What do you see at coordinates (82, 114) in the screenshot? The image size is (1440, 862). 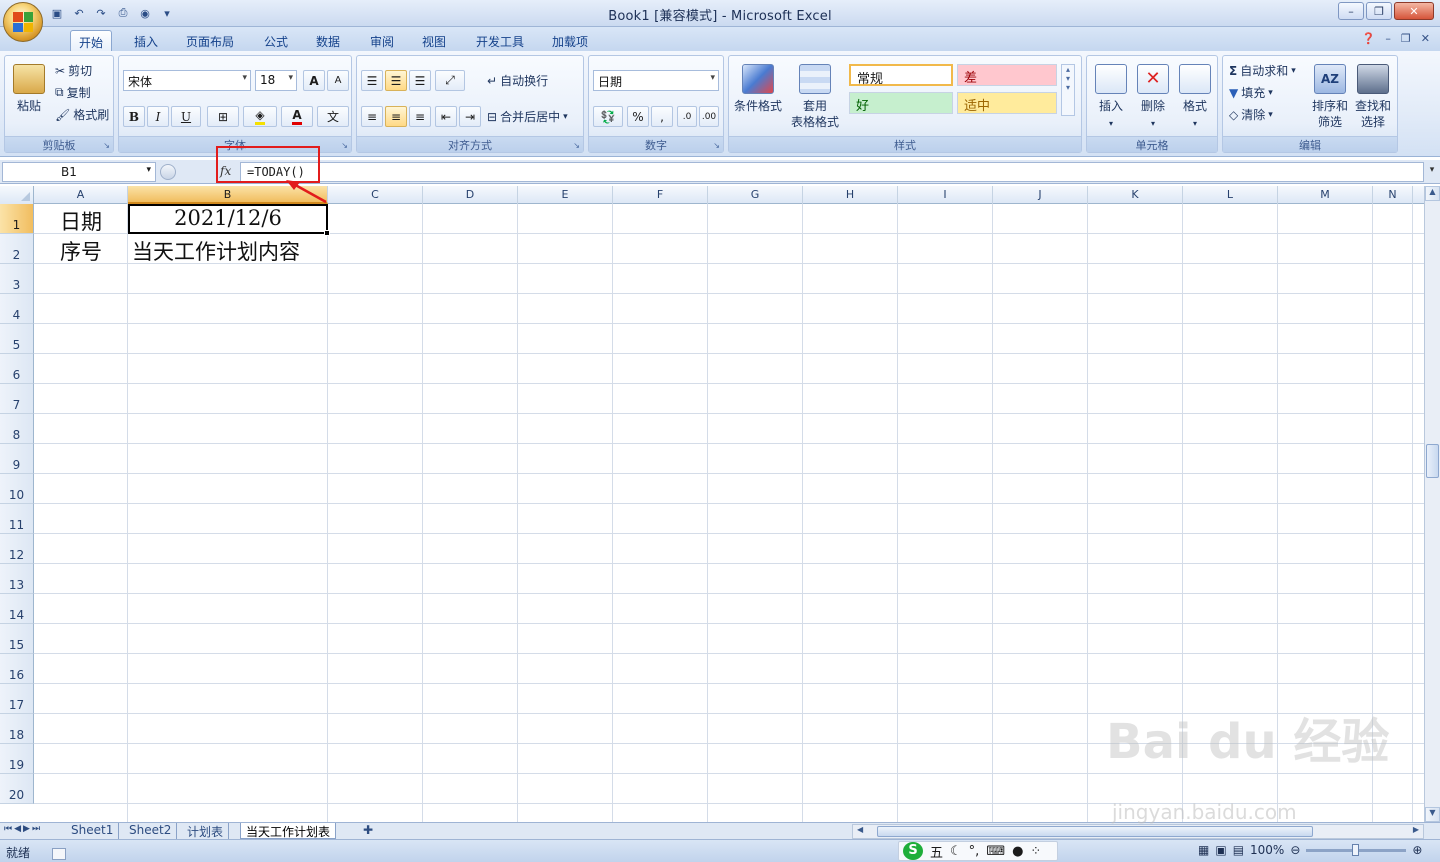 I see `format-painter-button: 🖌 格式刷` at bounding box center [82, 114].